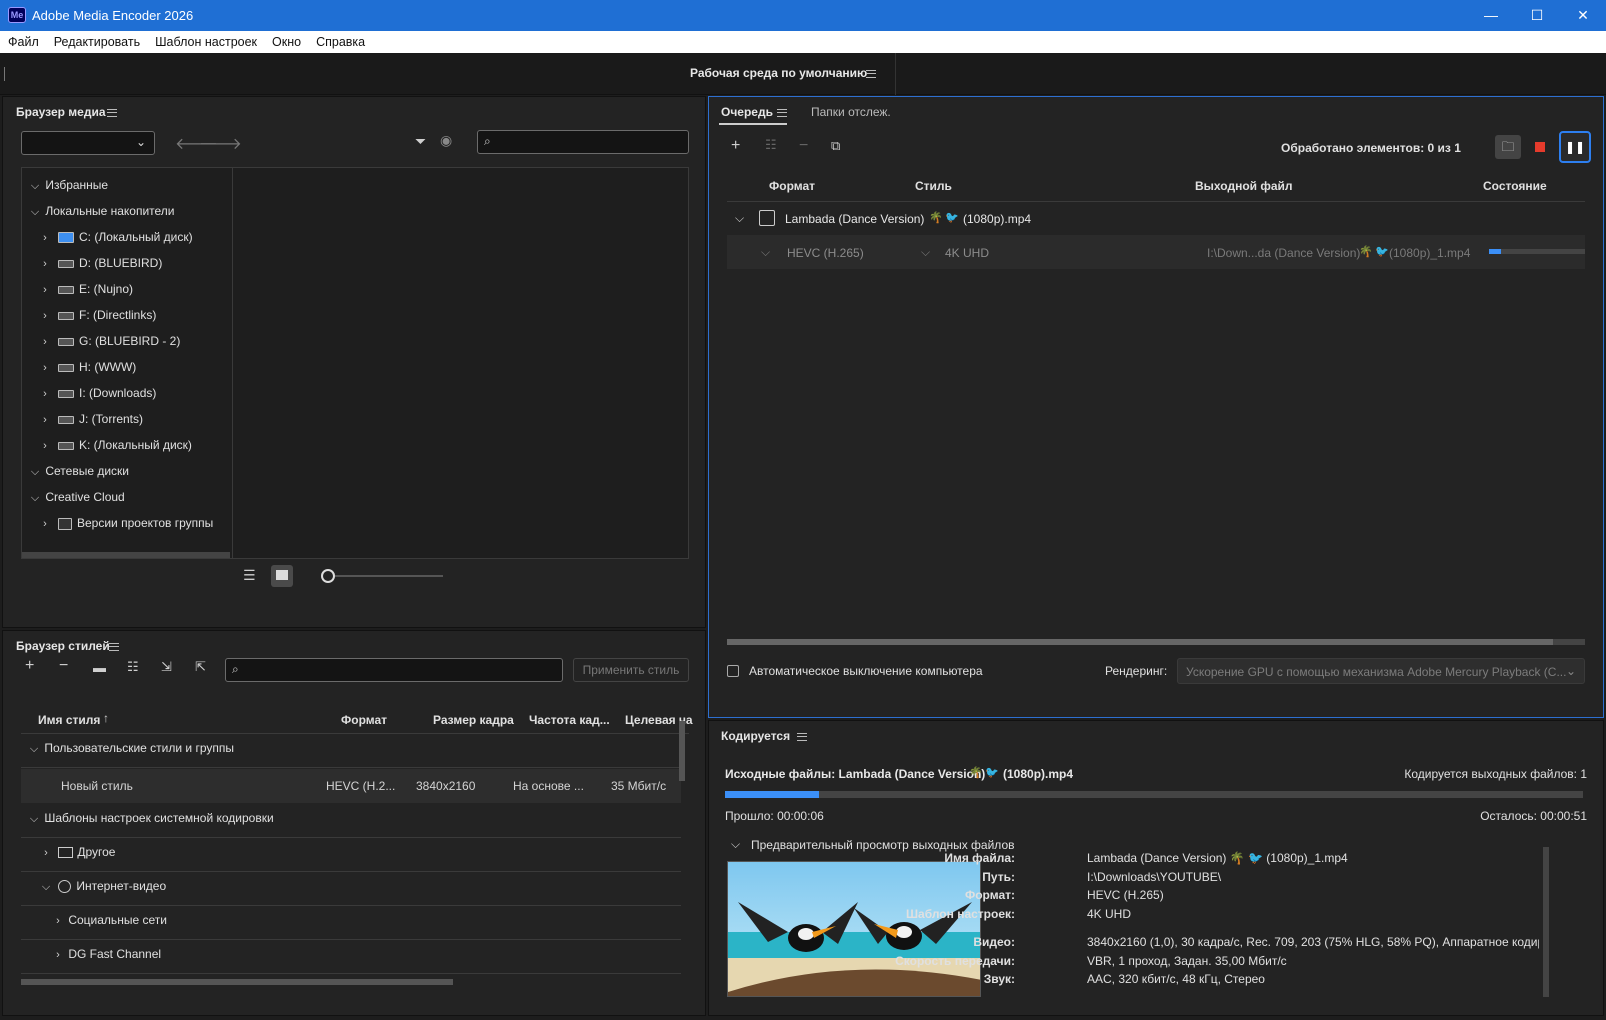 The image size is (1606, 1020). What do you see at coordinates (115, 445) in the screenshot?
I see `tree-item: › K: (Локальный диск)` at bounding box center [115, 445].